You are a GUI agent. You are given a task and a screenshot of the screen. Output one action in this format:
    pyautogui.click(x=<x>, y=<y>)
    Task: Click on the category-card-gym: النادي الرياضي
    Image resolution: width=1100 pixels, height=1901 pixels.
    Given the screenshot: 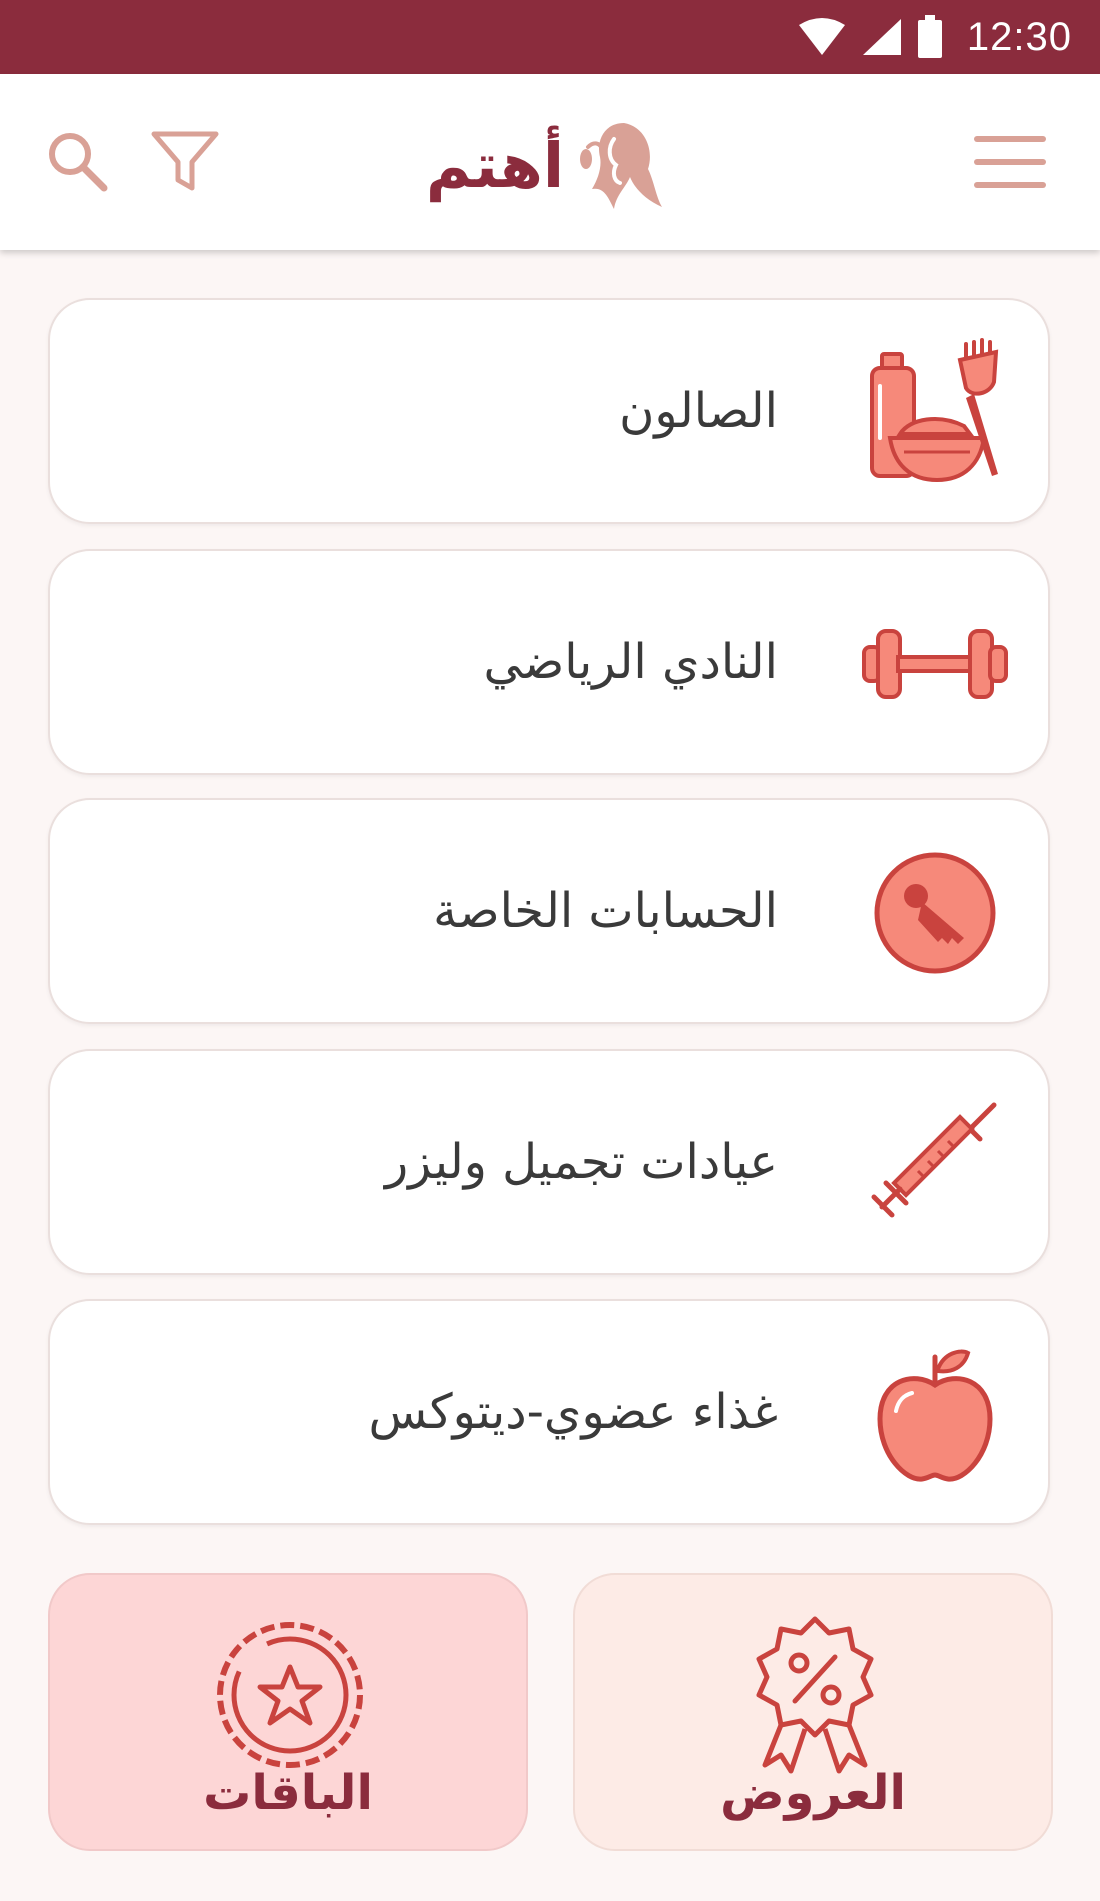 What is the action you would take?
    pyautogui.click(x=549, y=662)
    